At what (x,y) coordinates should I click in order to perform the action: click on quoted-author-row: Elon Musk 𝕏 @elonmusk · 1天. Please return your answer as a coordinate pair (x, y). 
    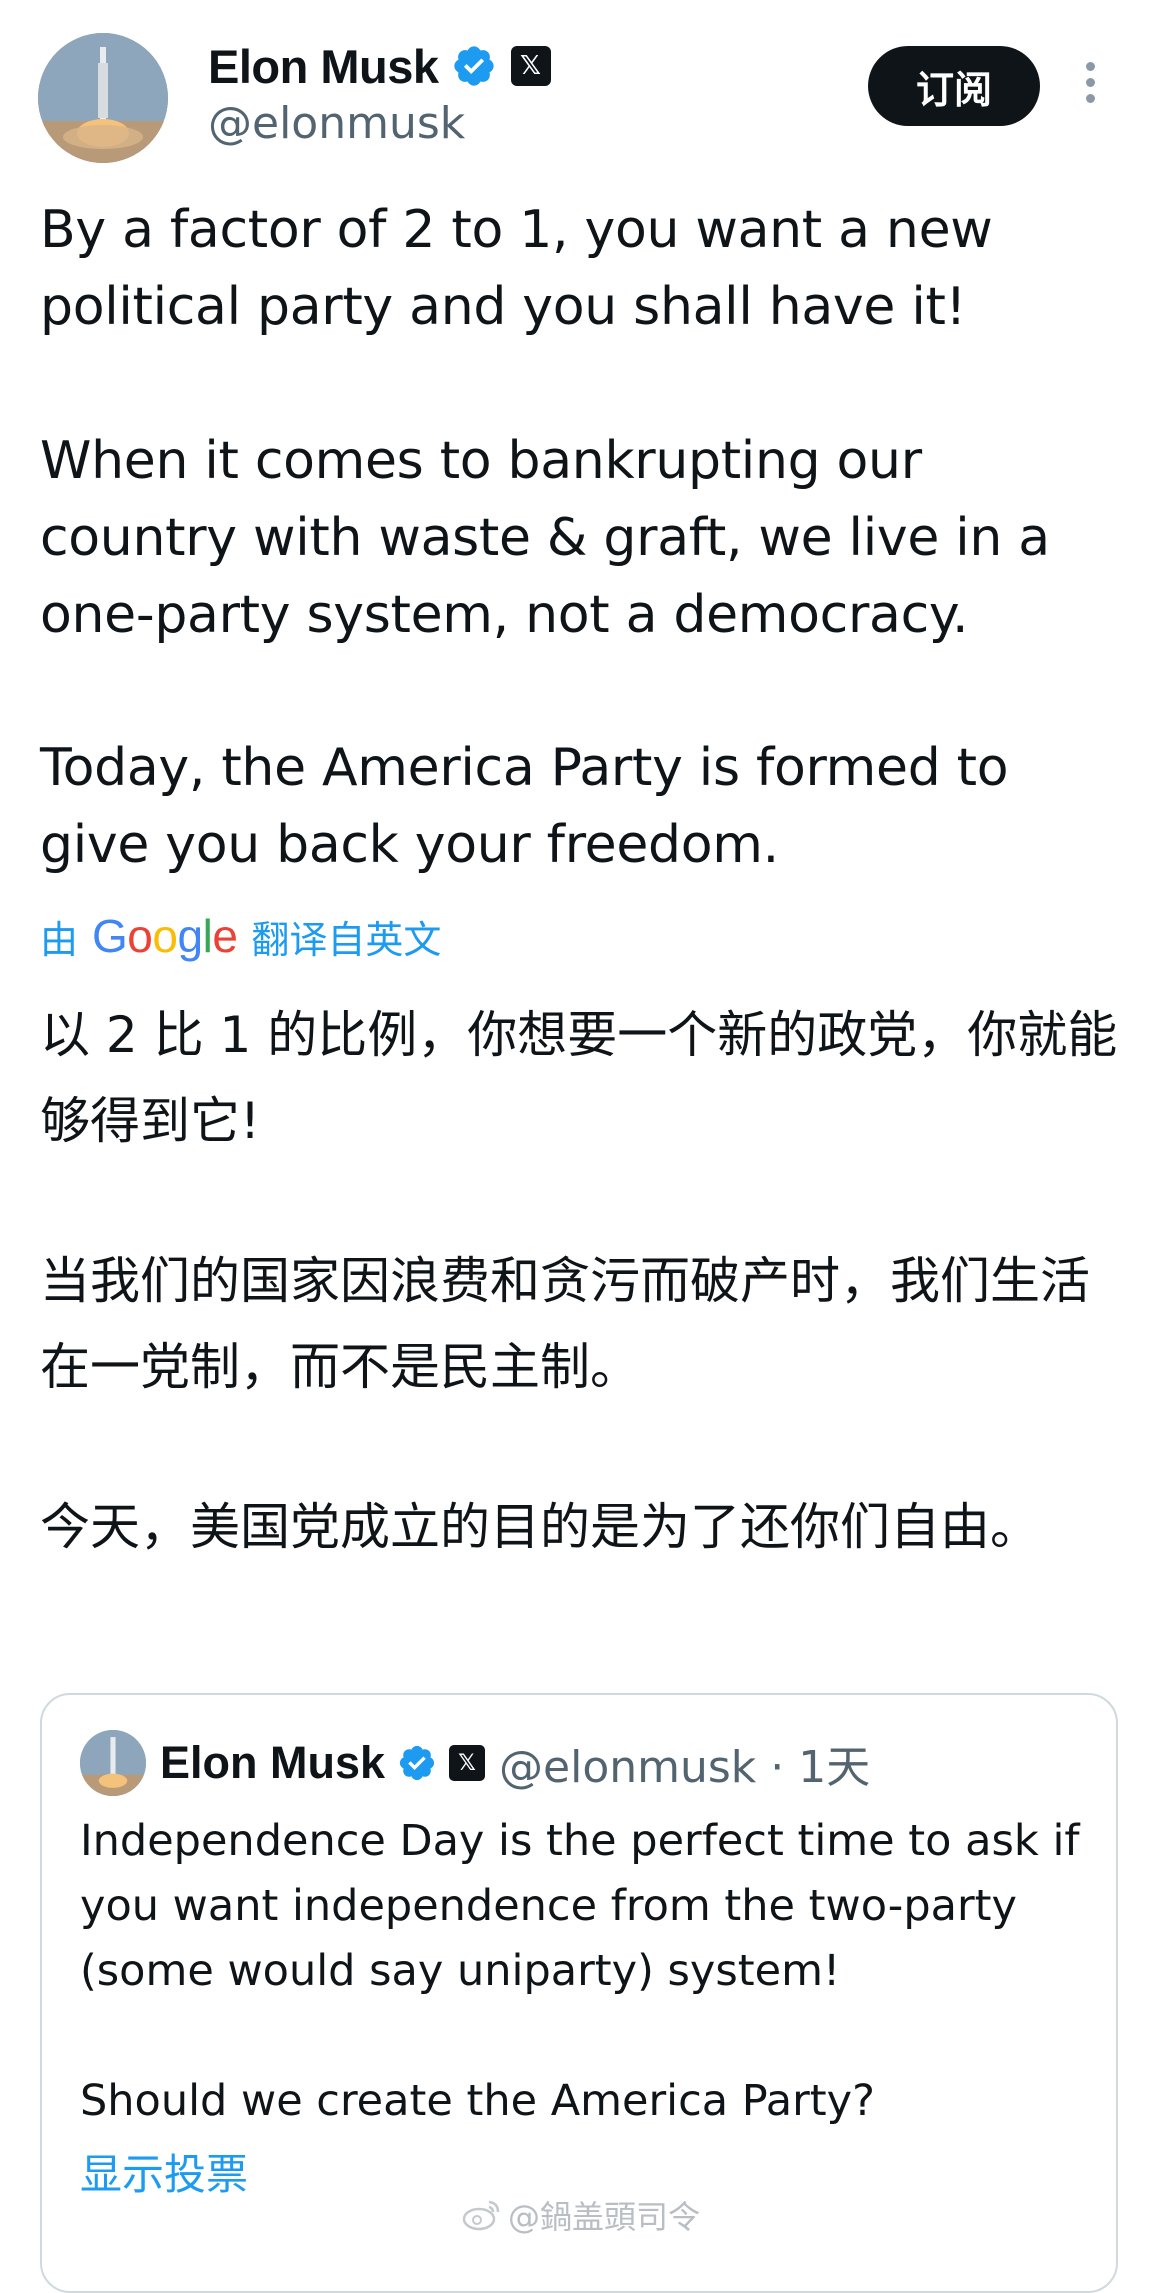
    Looking at the image, I should click on (515, 1763).